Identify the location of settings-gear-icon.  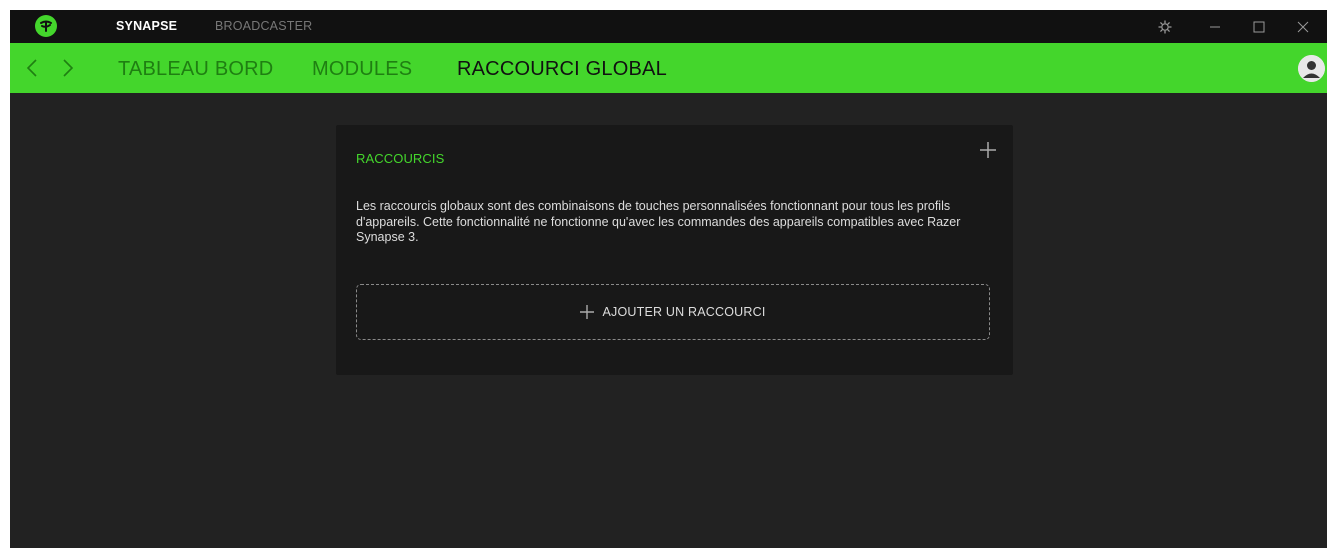
(1165, 26).